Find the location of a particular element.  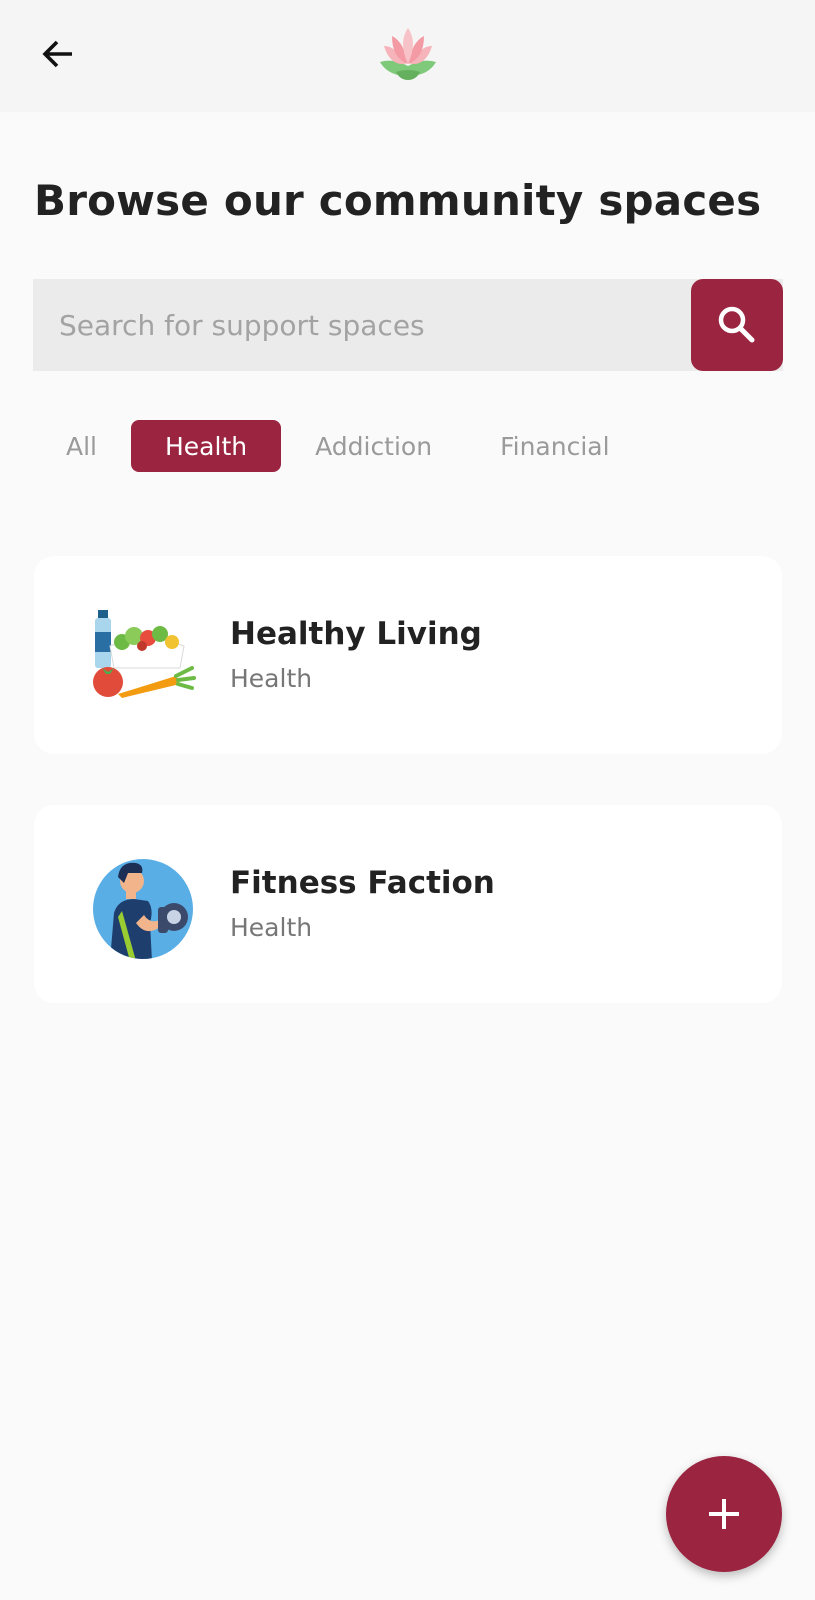

plus-icon is located at coordinates (724, 1514).